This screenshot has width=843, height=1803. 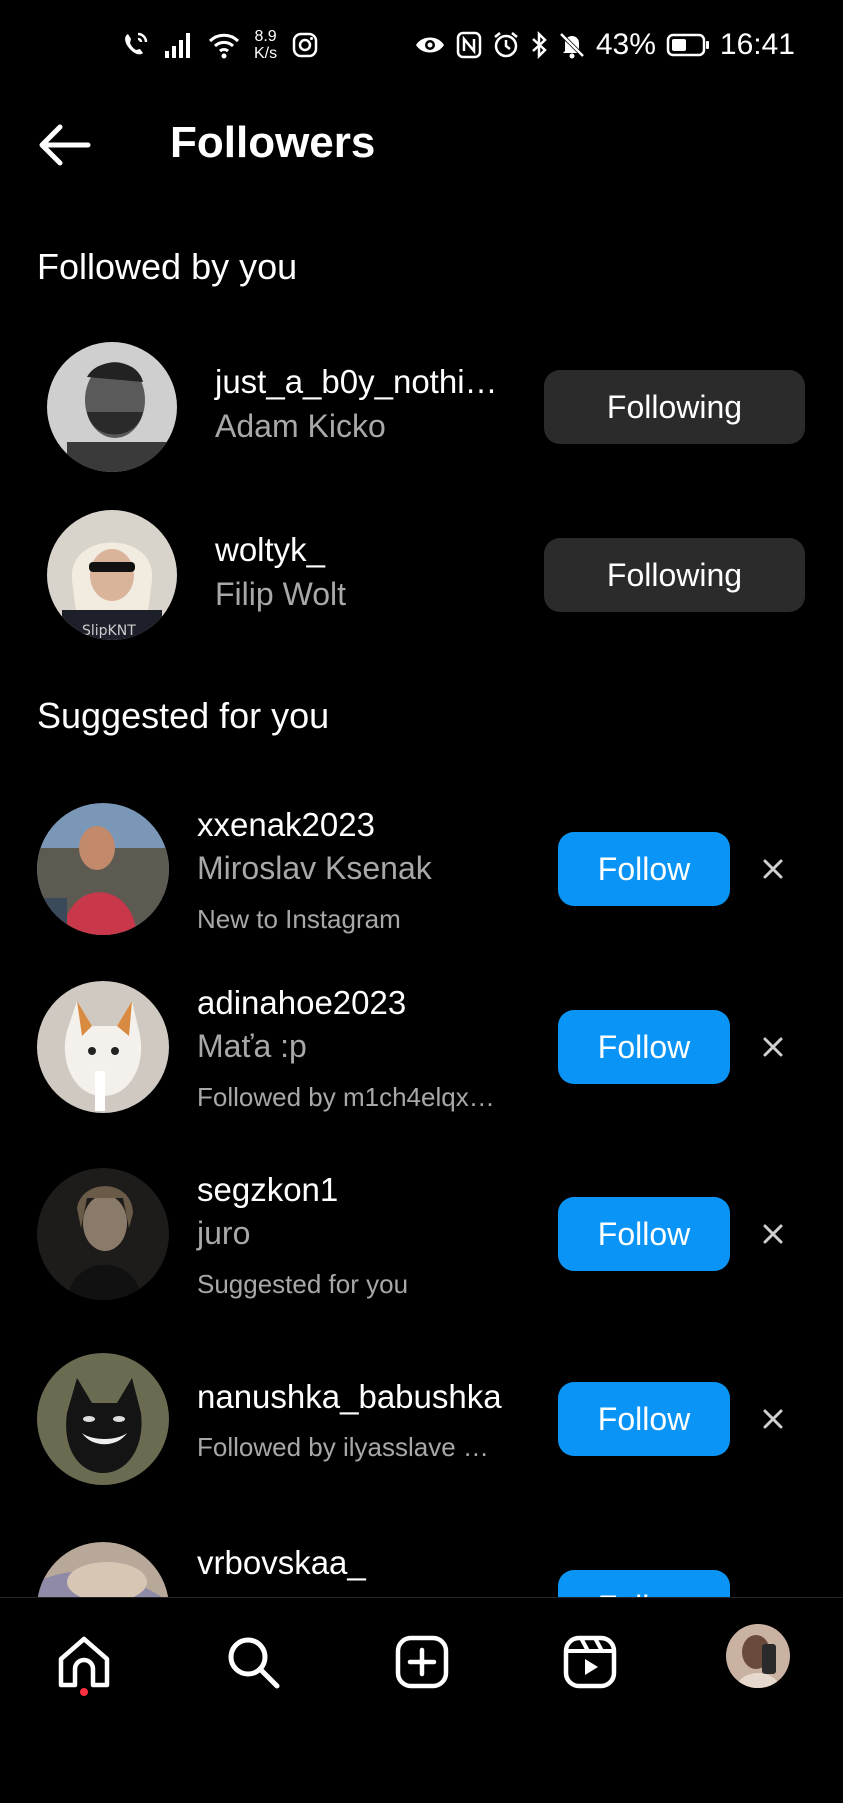 I want to click on username: woltyk_, so click(x=270, y=550).